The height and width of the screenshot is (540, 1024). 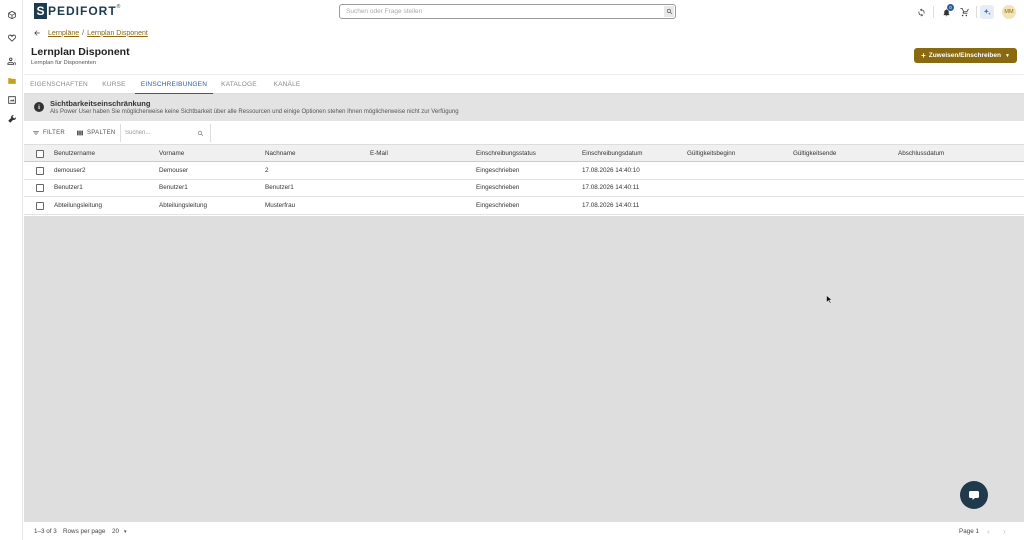 I want to click on sparkle-icon, so click(x=987, y=11).